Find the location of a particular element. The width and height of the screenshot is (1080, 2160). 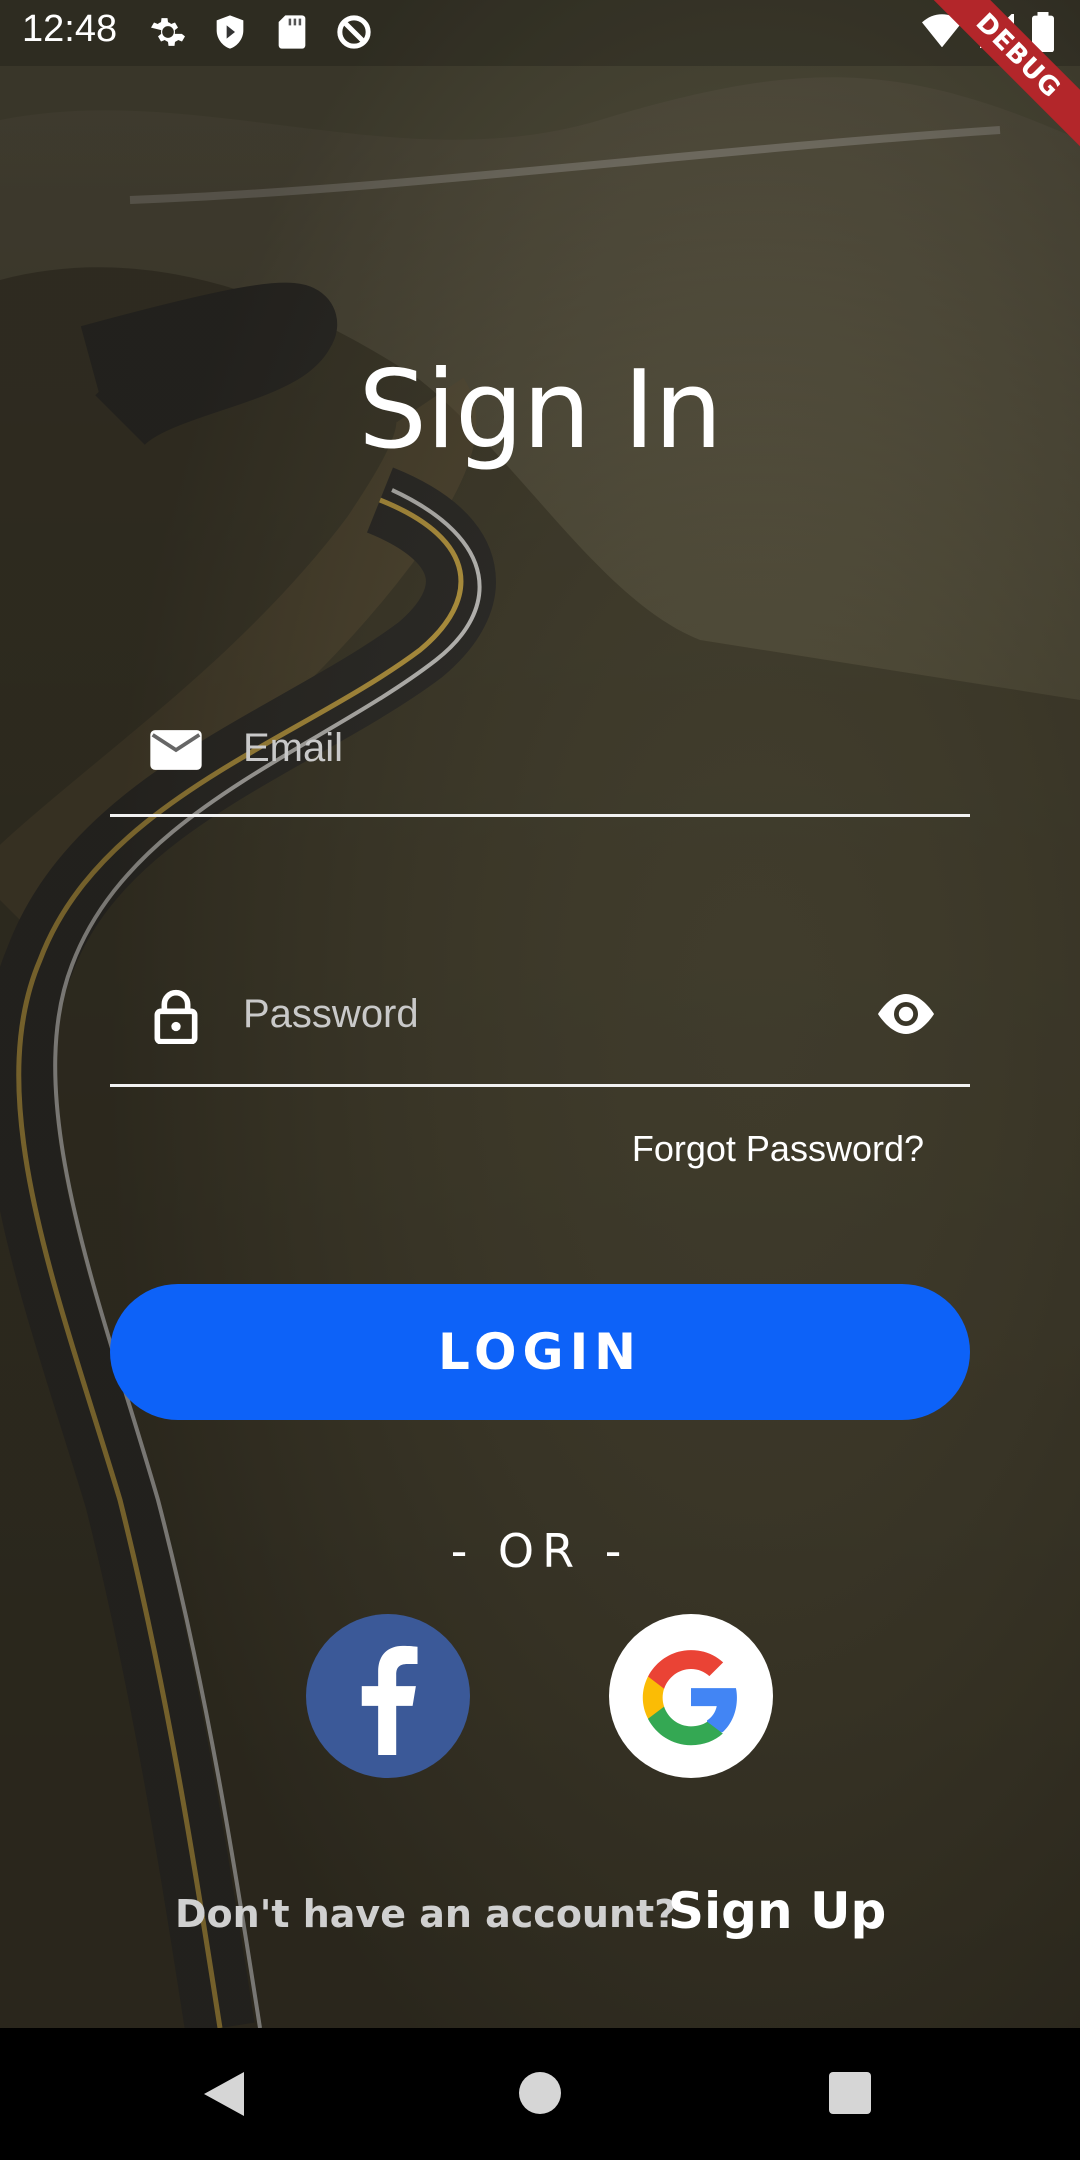

home-icon is located at coordinates (540, 2093).